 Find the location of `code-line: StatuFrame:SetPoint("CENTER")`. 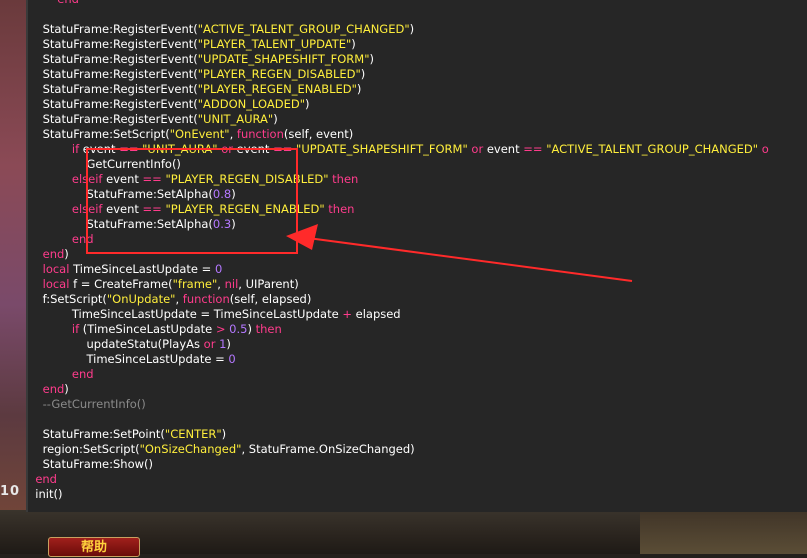

code-line: StatuFrame:SetPoint("CENTER") is located at coordinates (398, 434).